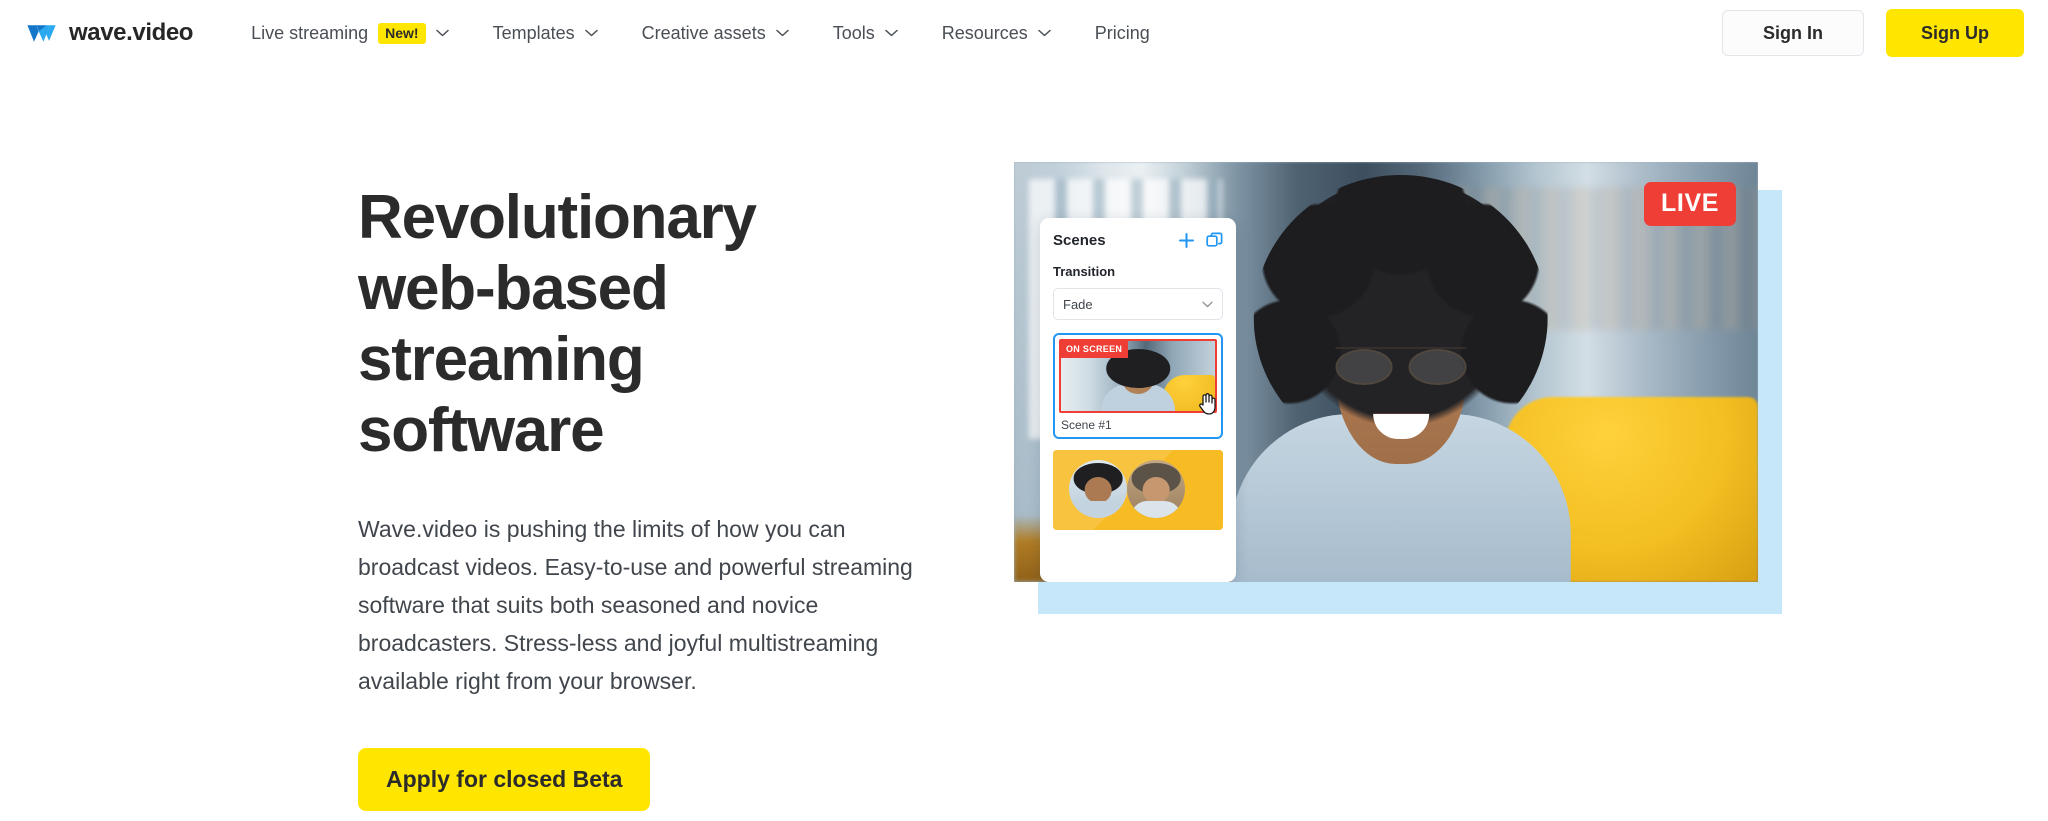 The height and width of the screenshot is (821, 2048). Describe the element at coordinates (1793, 33) in the screenshot. I see `sign-in-button: Sign In` at that location.